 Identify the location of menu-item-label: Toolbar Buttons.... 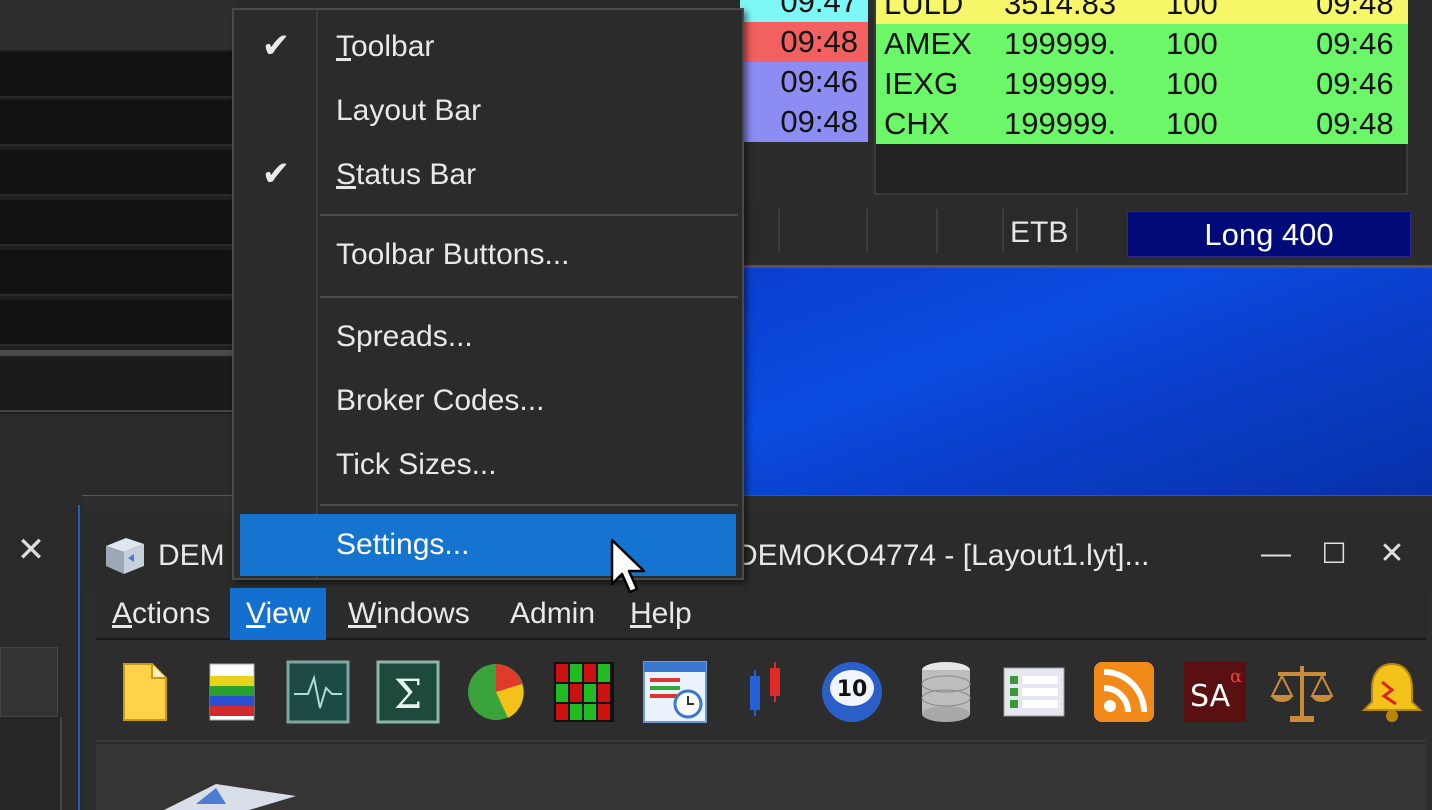
(452, 255).